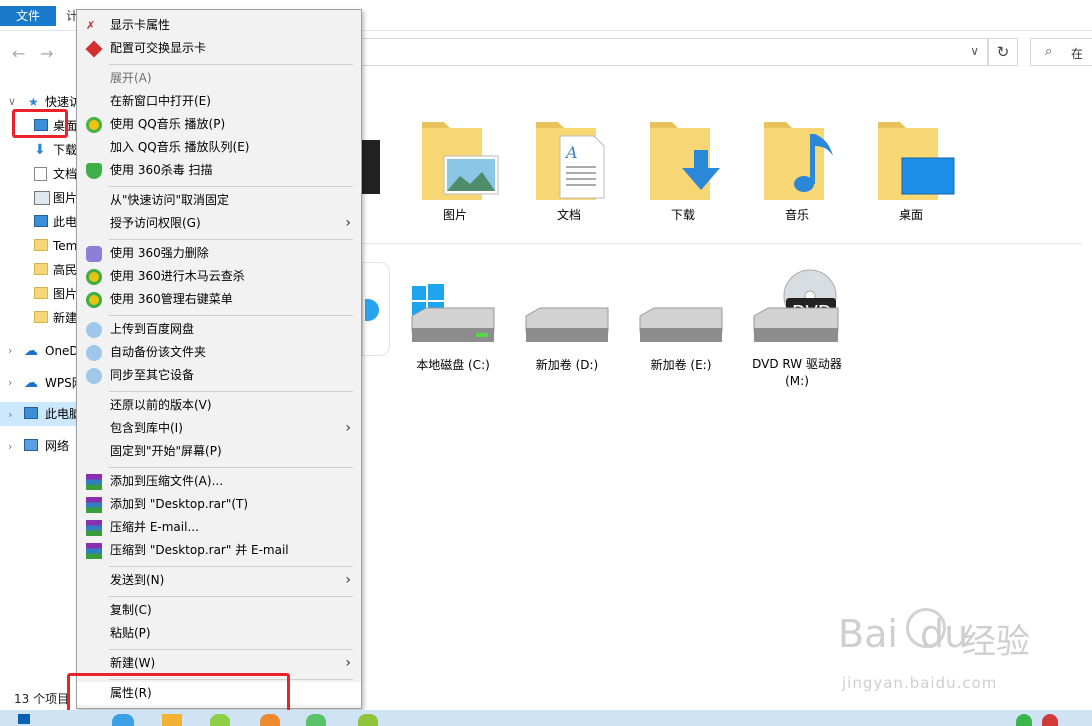 This screenshot has height=726, width=1092. What do you see at coordinates (41, 269) in the screenshot?
I see `folder-icon` at bounding box center [41, 269].